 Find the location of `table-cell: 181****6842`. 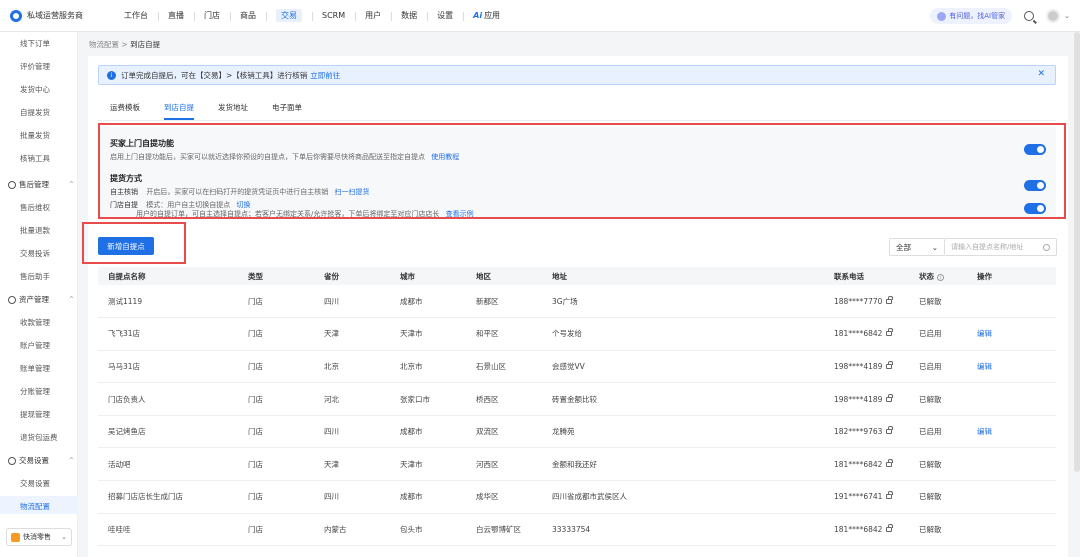

table-cell: 181****6842 is located at coordinates (866, 334).